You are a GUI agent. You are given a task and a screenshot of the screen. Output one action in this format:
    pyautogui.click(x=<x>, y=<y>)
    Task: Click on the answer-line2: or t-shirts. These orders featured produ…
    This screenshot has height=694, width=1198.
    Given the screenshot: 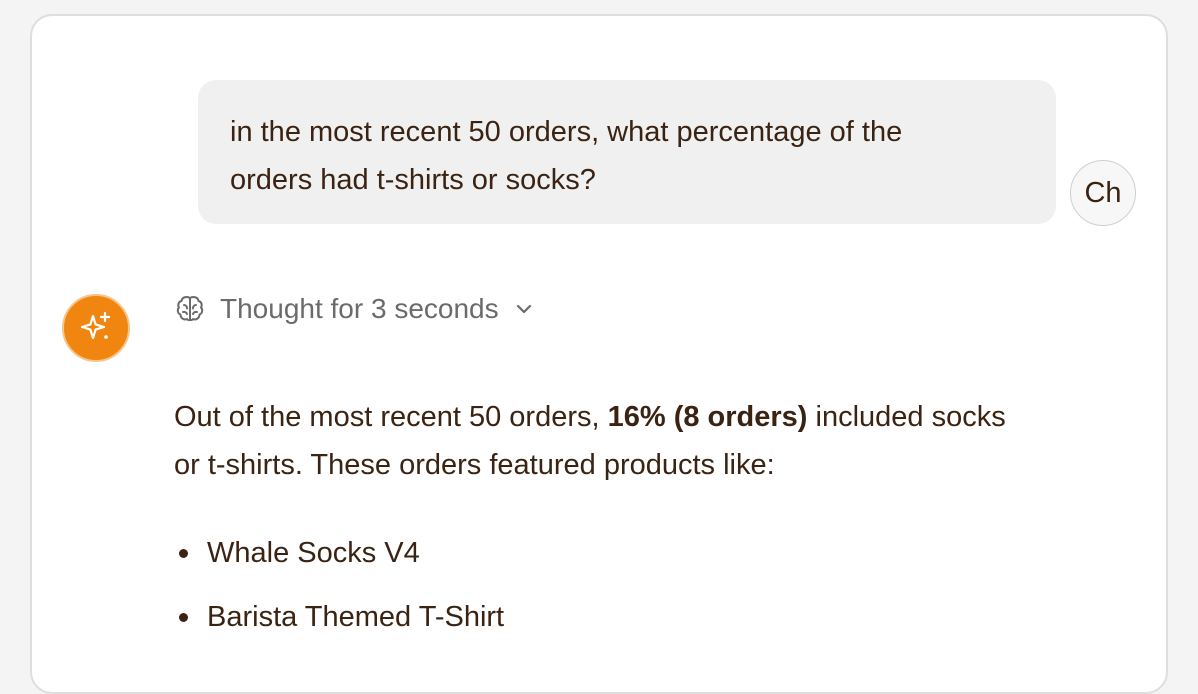 What is the action you would take?
    pyautogui.click(x=474, y=465)
    